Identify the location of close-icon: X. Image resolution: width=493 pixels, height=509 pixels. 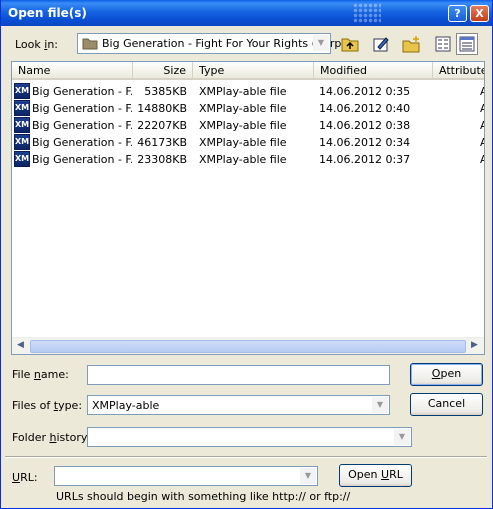
(479, 13).